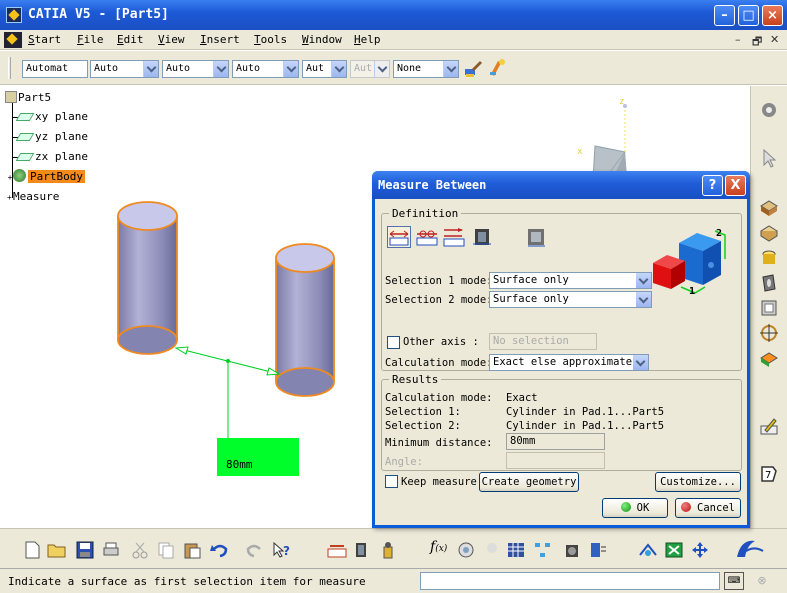 The width and height of the screenshot is (787, 593). I want to click on gear-icon, so click(769, 110).